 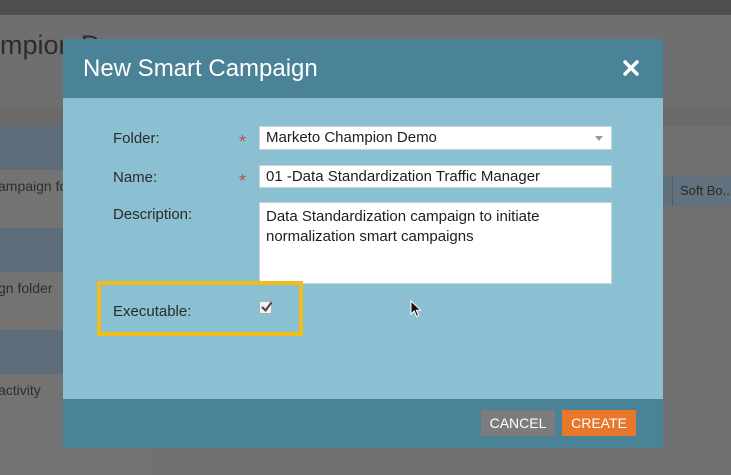 What do you see at coordinates (363, 68) in the screenshot?
I see `dialog-header: New Smart Campaign` at bounding box center [363, 68].